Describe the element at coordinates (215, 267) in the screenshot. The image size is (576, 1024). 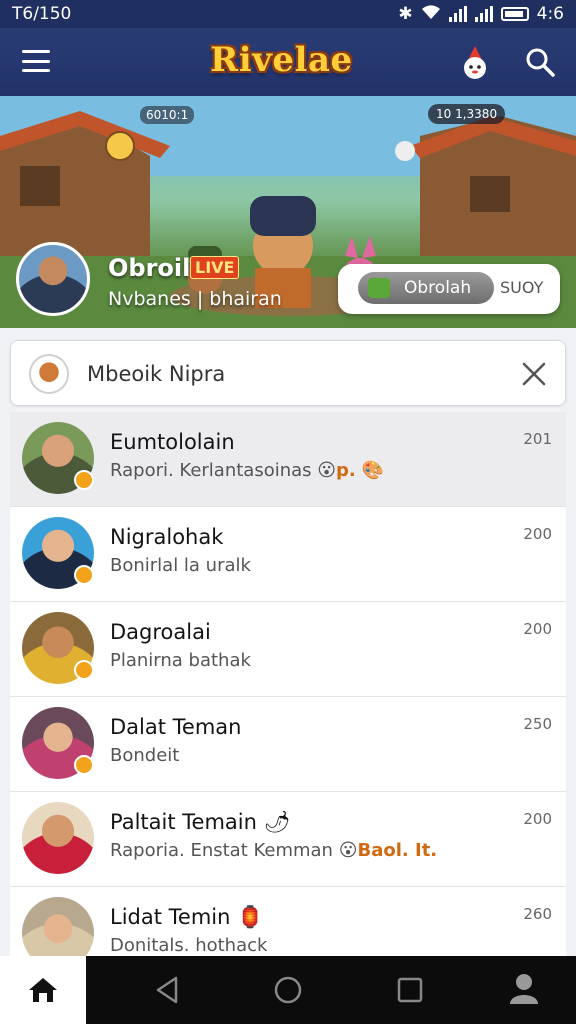
I see `live-badge: LIVE` at that location.